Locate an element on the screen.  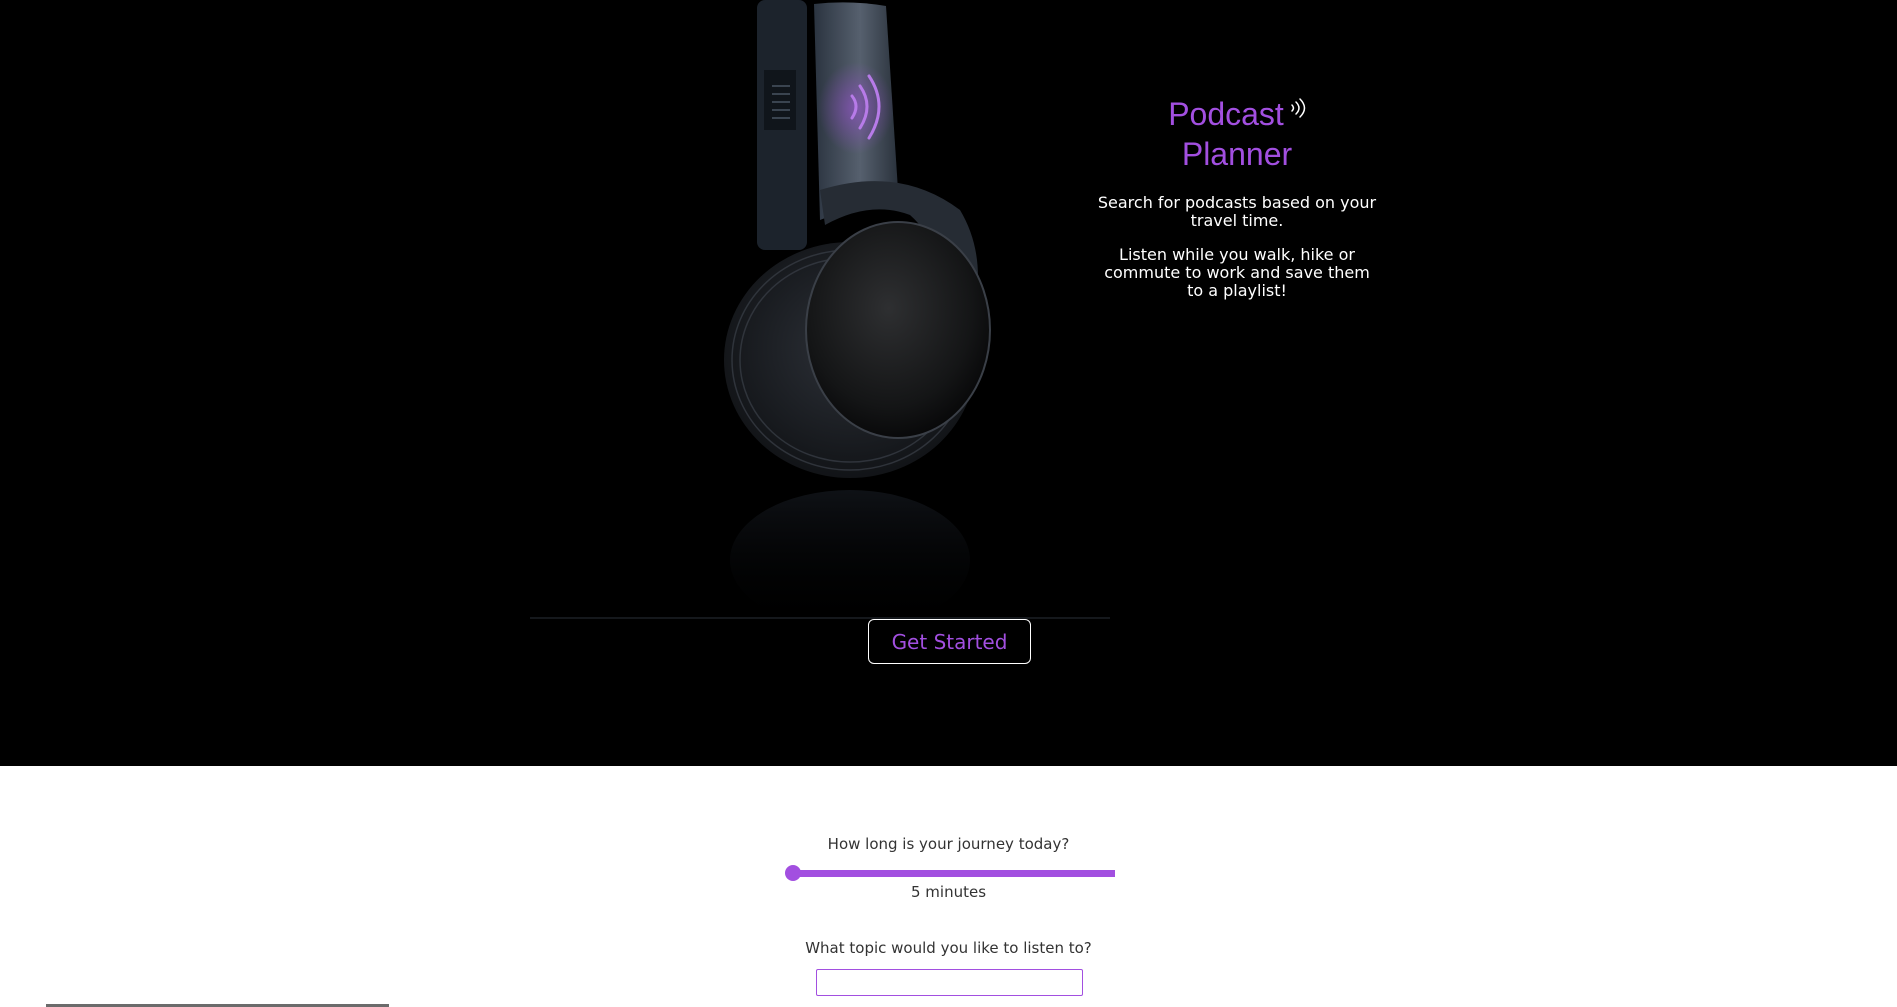
duration-readout: 5 minutes is located at coordinates (948, 892).